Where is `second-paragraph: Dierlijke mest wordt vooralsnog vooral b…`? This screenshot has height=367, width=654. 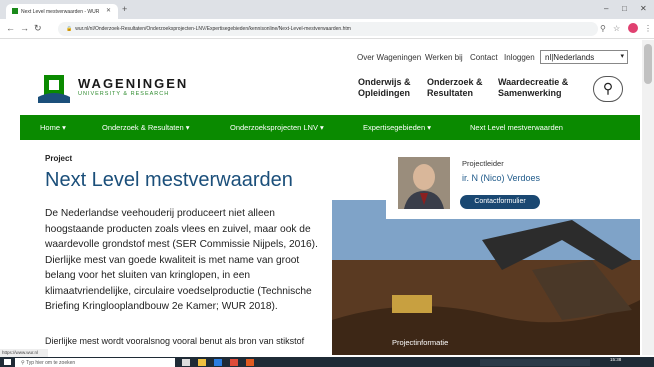 second-paragraph: Dierlijke mest wordt vooralsnog vooral b… is located at coordinates (175, 341).